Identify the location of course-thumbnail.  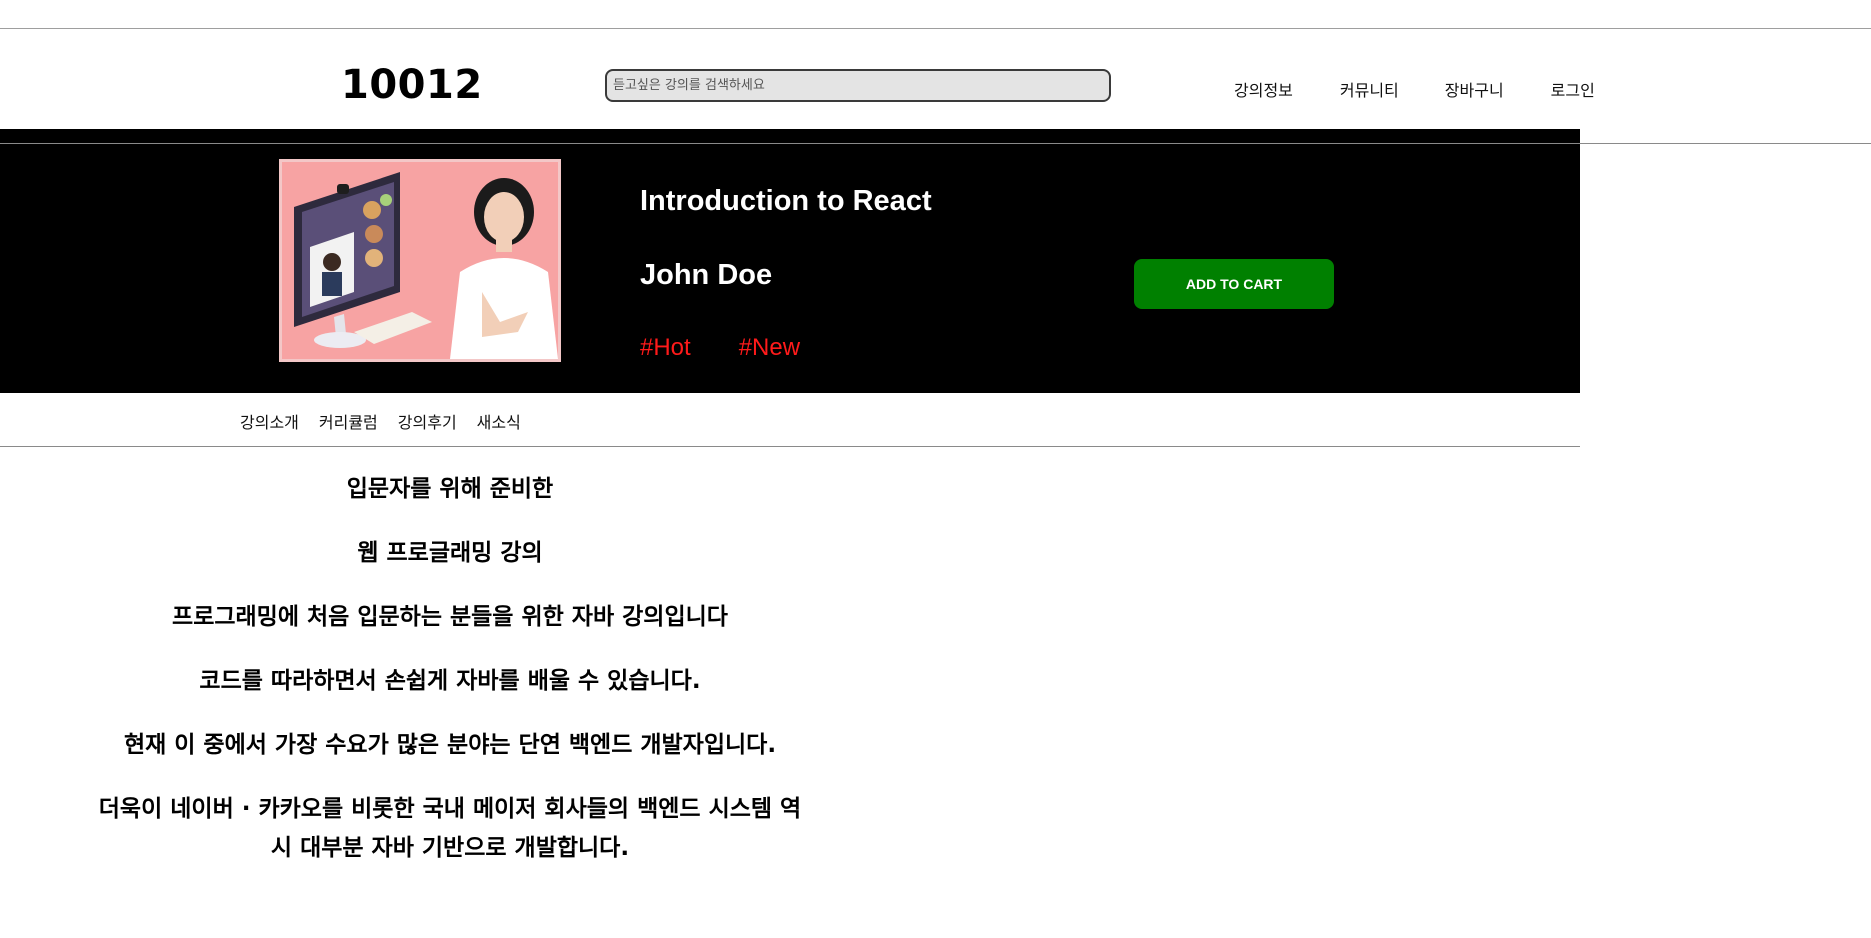
(420, 260).